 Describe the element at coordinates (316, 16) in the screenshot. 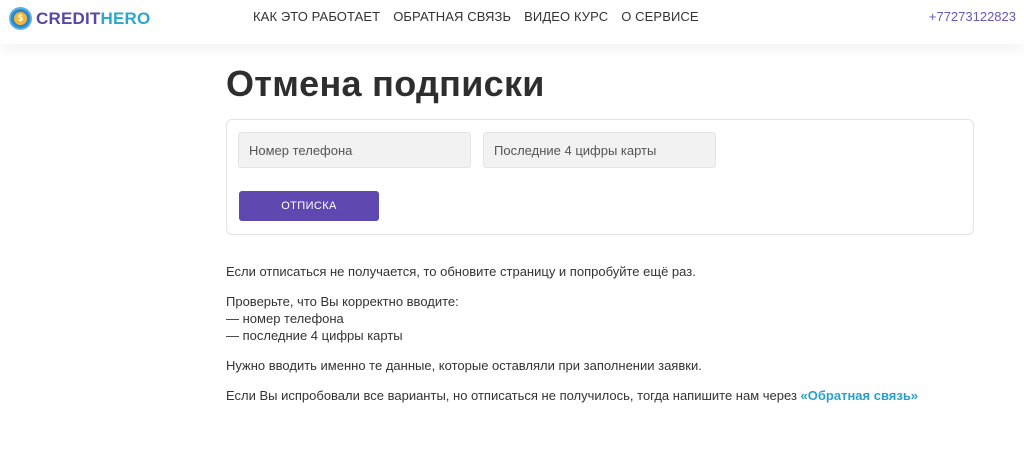

I see `nav-how-it-works: КАК ЭТО РАБОТАЕТ` at that location.